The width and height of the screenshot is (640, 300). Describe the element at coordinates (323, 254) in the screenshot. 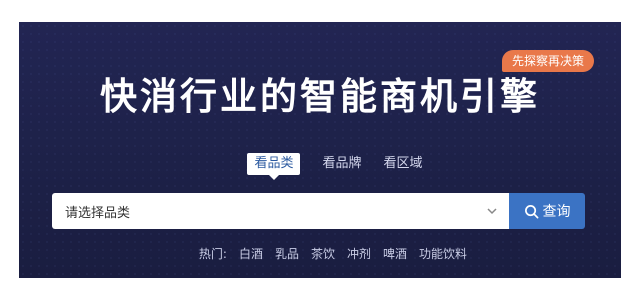

I see `hot-item-tea-drink: 茶饮` at that location.